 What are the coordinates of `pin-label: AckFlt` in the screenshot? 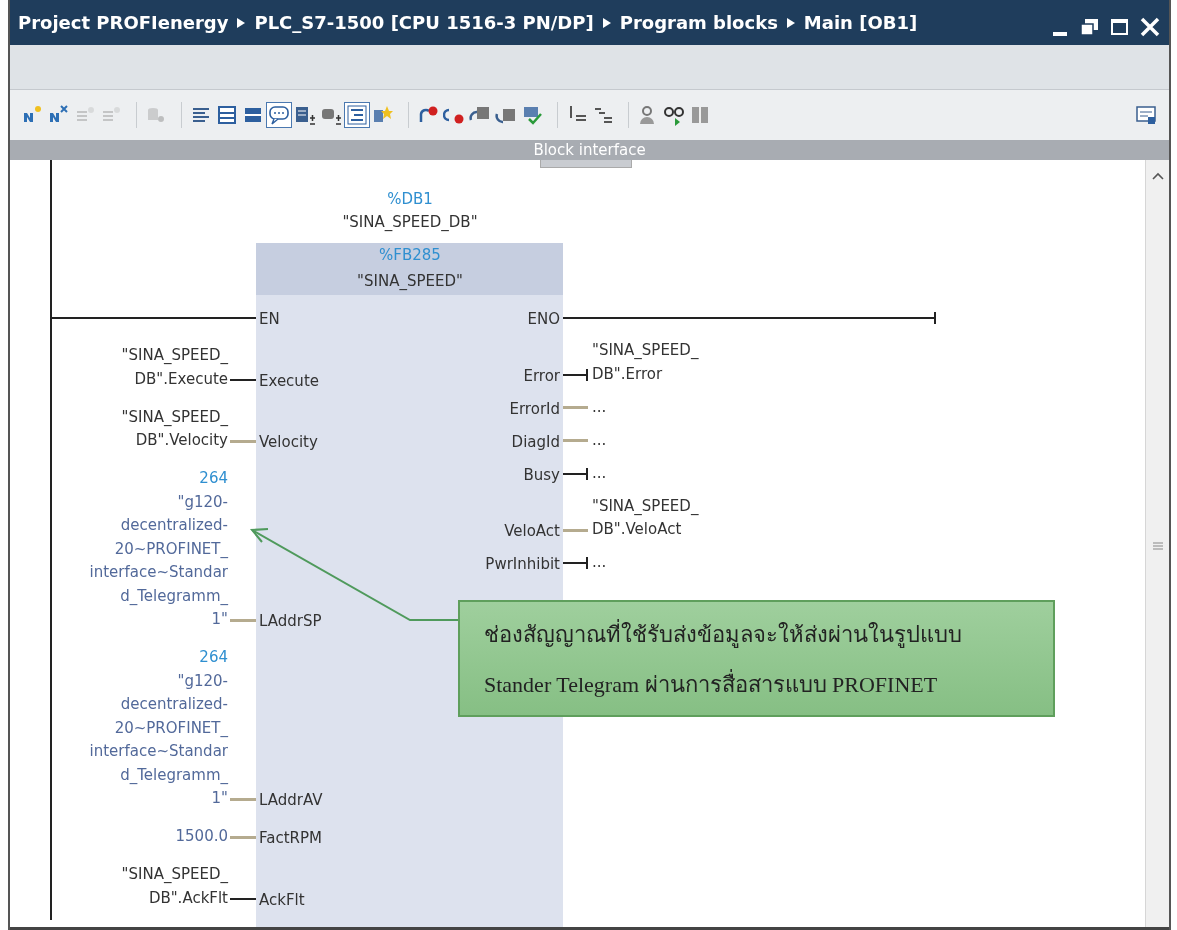 It's located at (282, 900).